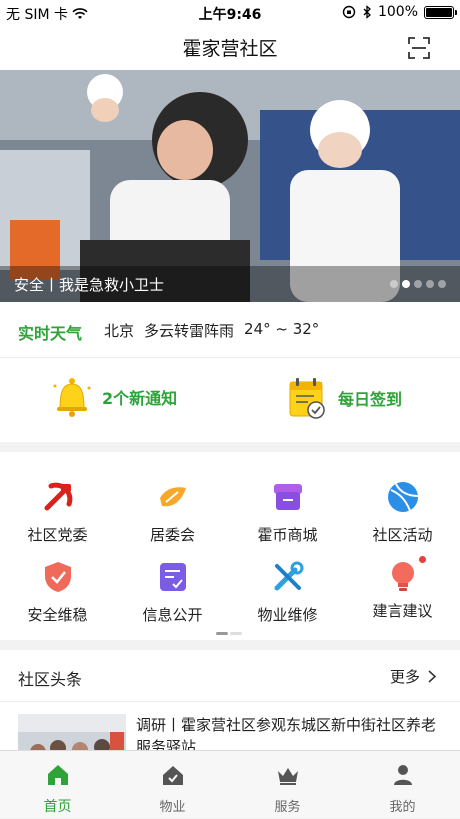  I want to click on tab-label: 物业, so click(172, 807).